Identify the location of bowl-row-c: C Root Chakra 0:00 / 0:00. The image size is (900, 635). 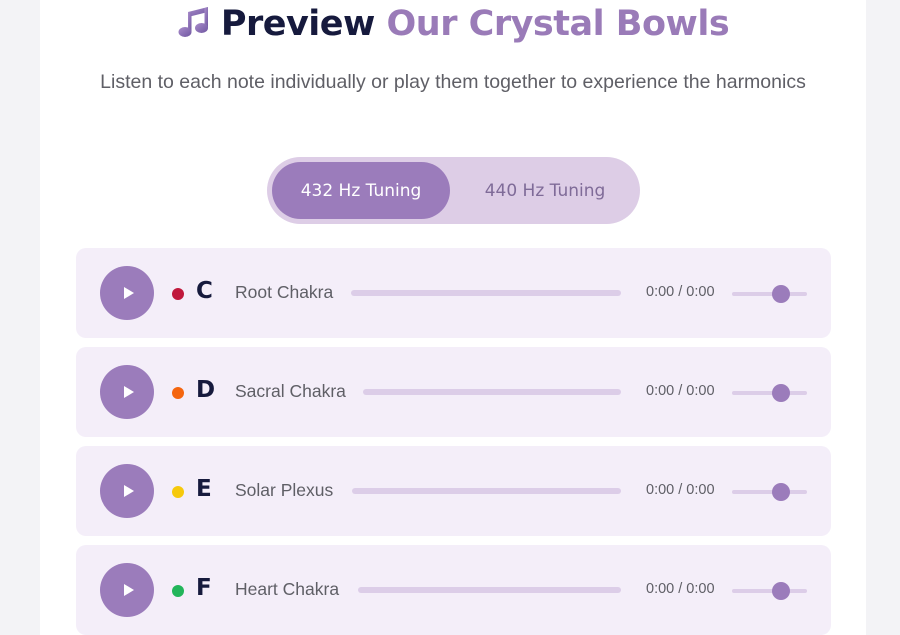
(453, 293).